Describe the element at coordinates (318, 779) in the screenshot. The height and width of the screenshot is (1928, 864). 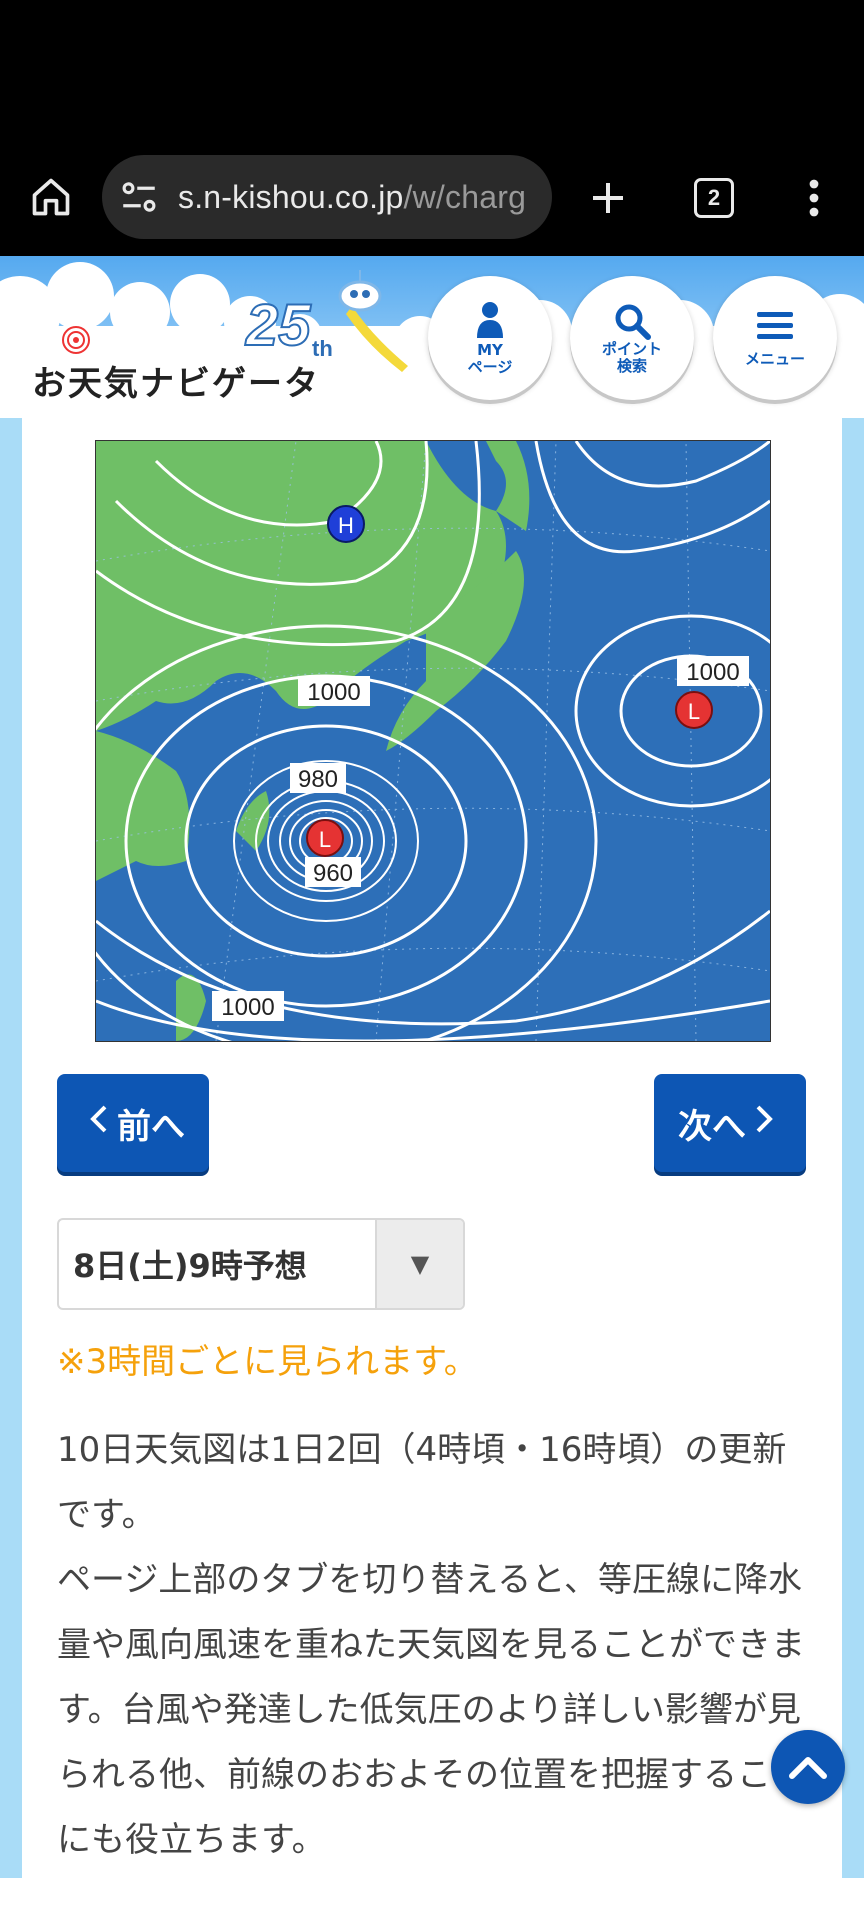
I see `isobar-label: 980` at that location.